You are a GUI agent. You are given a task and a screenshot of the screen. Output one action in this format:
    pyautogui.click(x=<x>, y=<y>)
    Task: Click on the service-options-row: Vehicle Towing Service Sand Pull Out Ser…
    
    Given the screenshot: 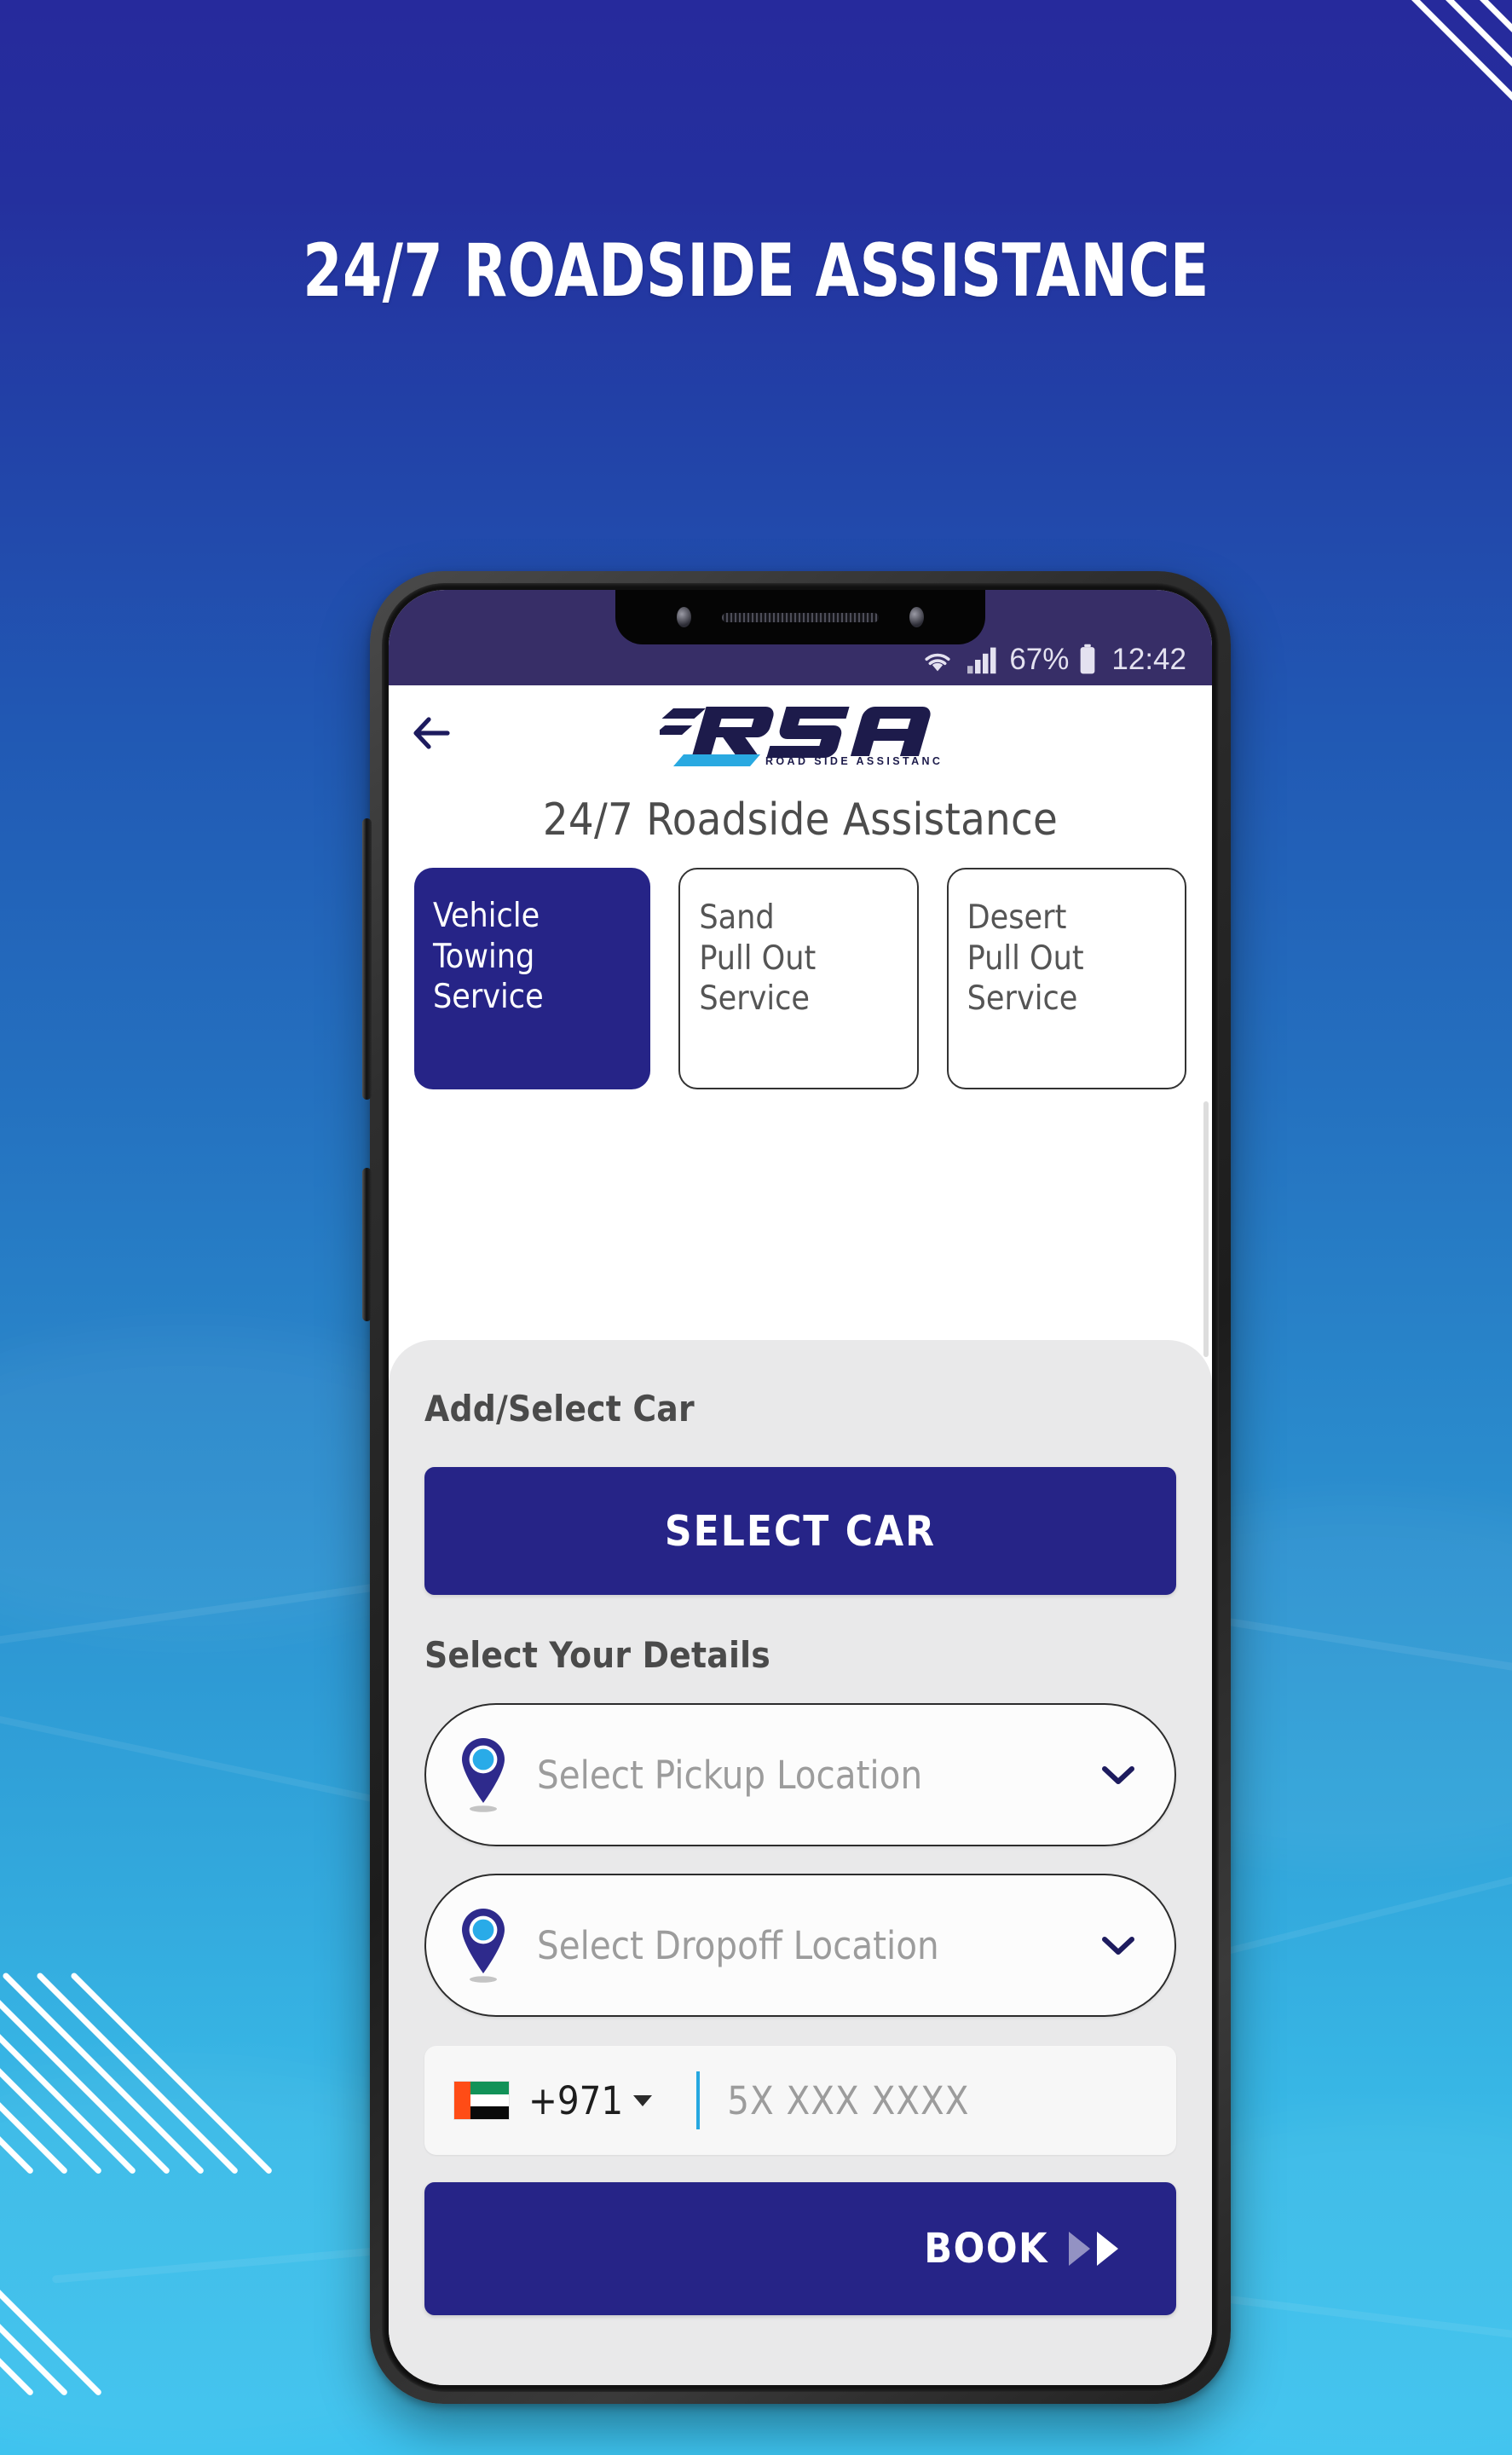 What is the action you would take?
    pyautogui.click(x=800, y=1019)
    